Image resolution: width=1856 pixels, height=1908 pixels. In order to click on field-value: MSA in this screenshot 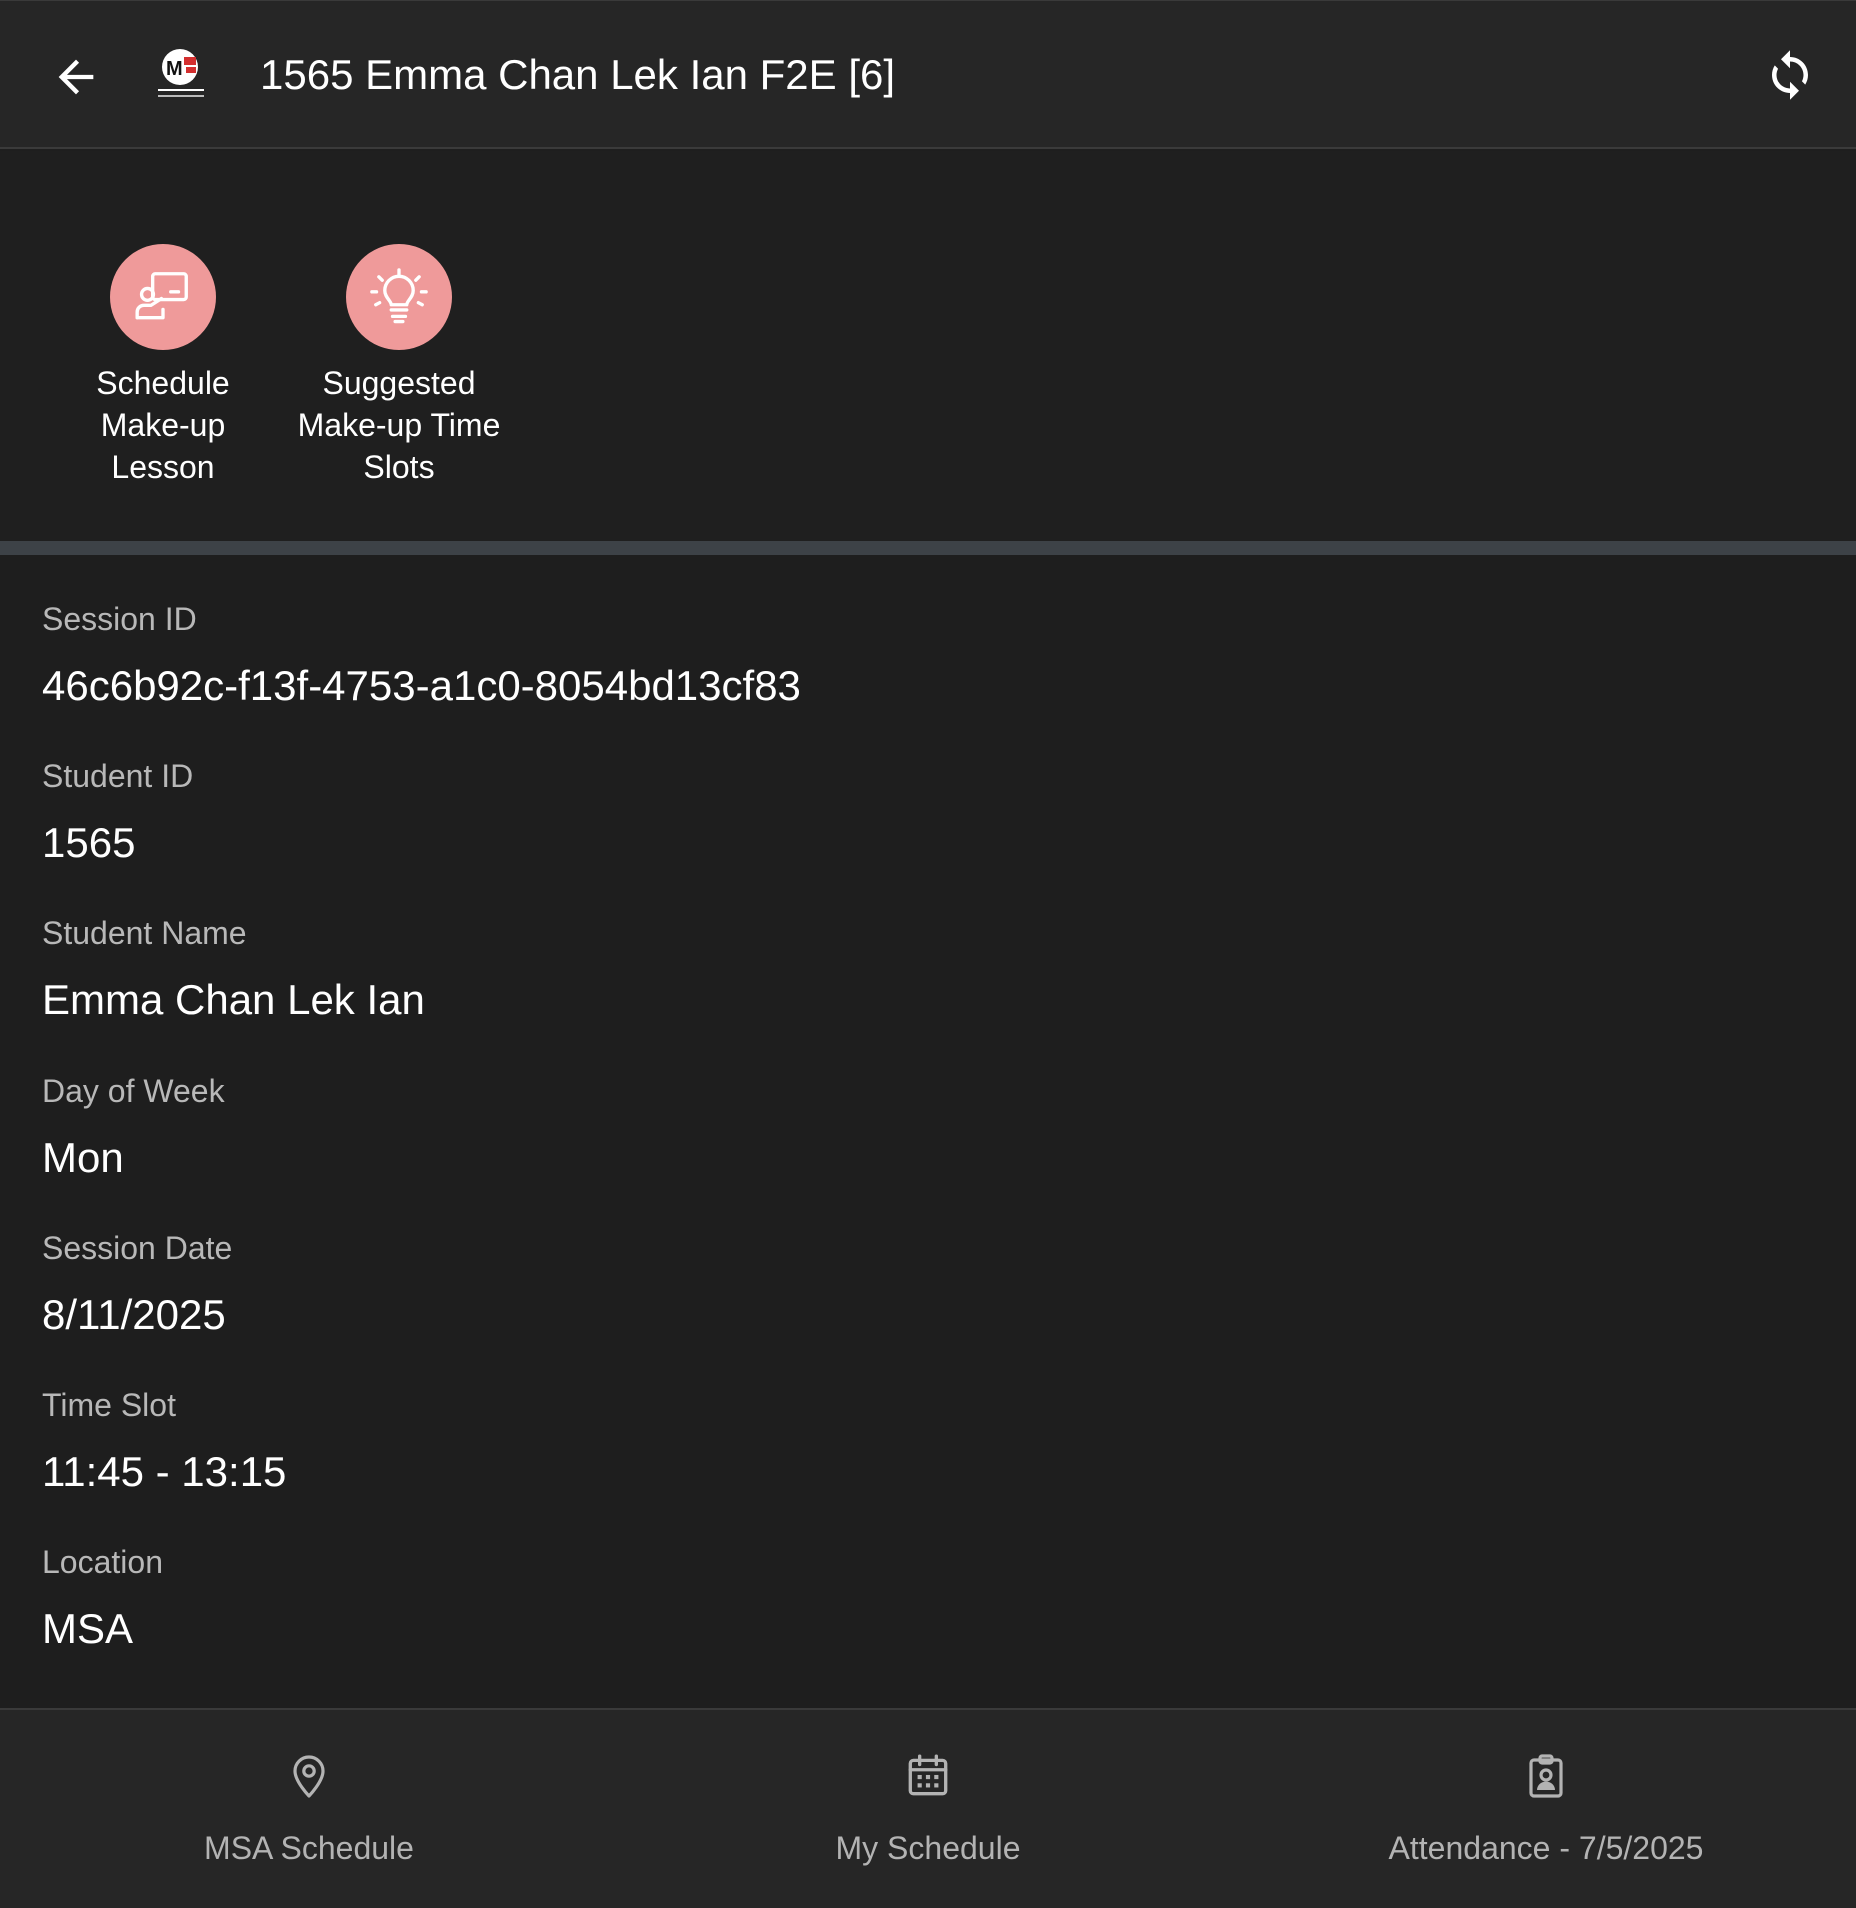, I will do `click(88, 1628)`.